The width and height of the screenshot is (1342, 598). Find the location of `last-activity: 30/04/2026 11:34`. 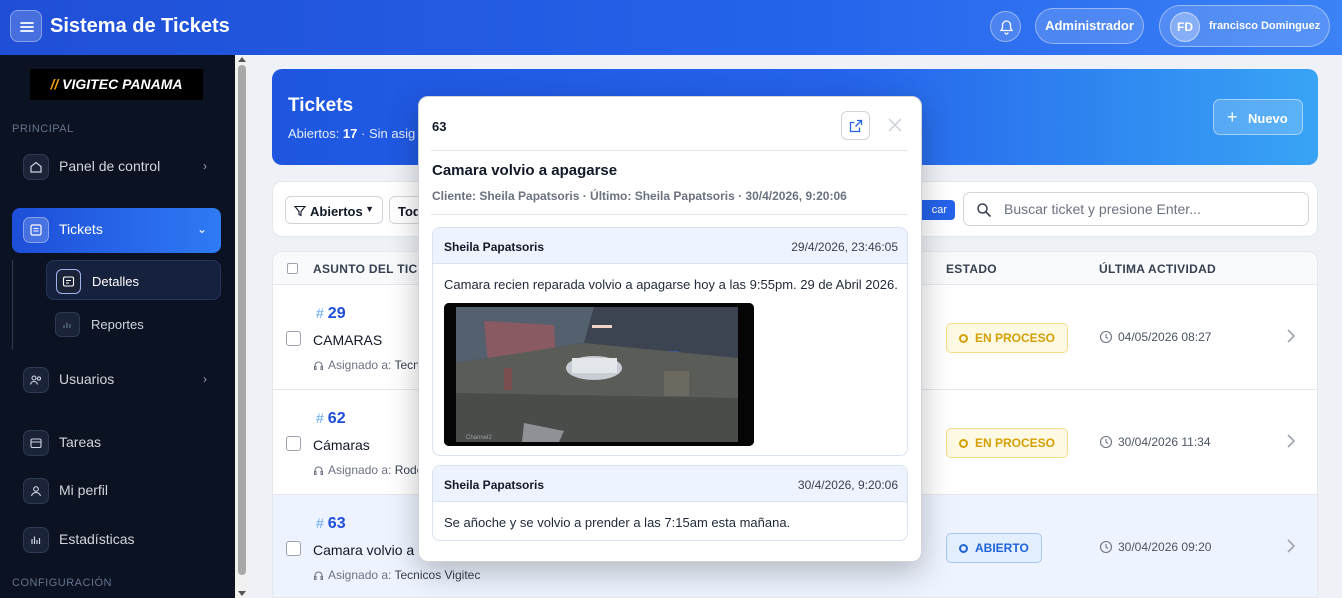

last-activity: 30/04/2026 11:34 is located at coordinates (1155, 442).